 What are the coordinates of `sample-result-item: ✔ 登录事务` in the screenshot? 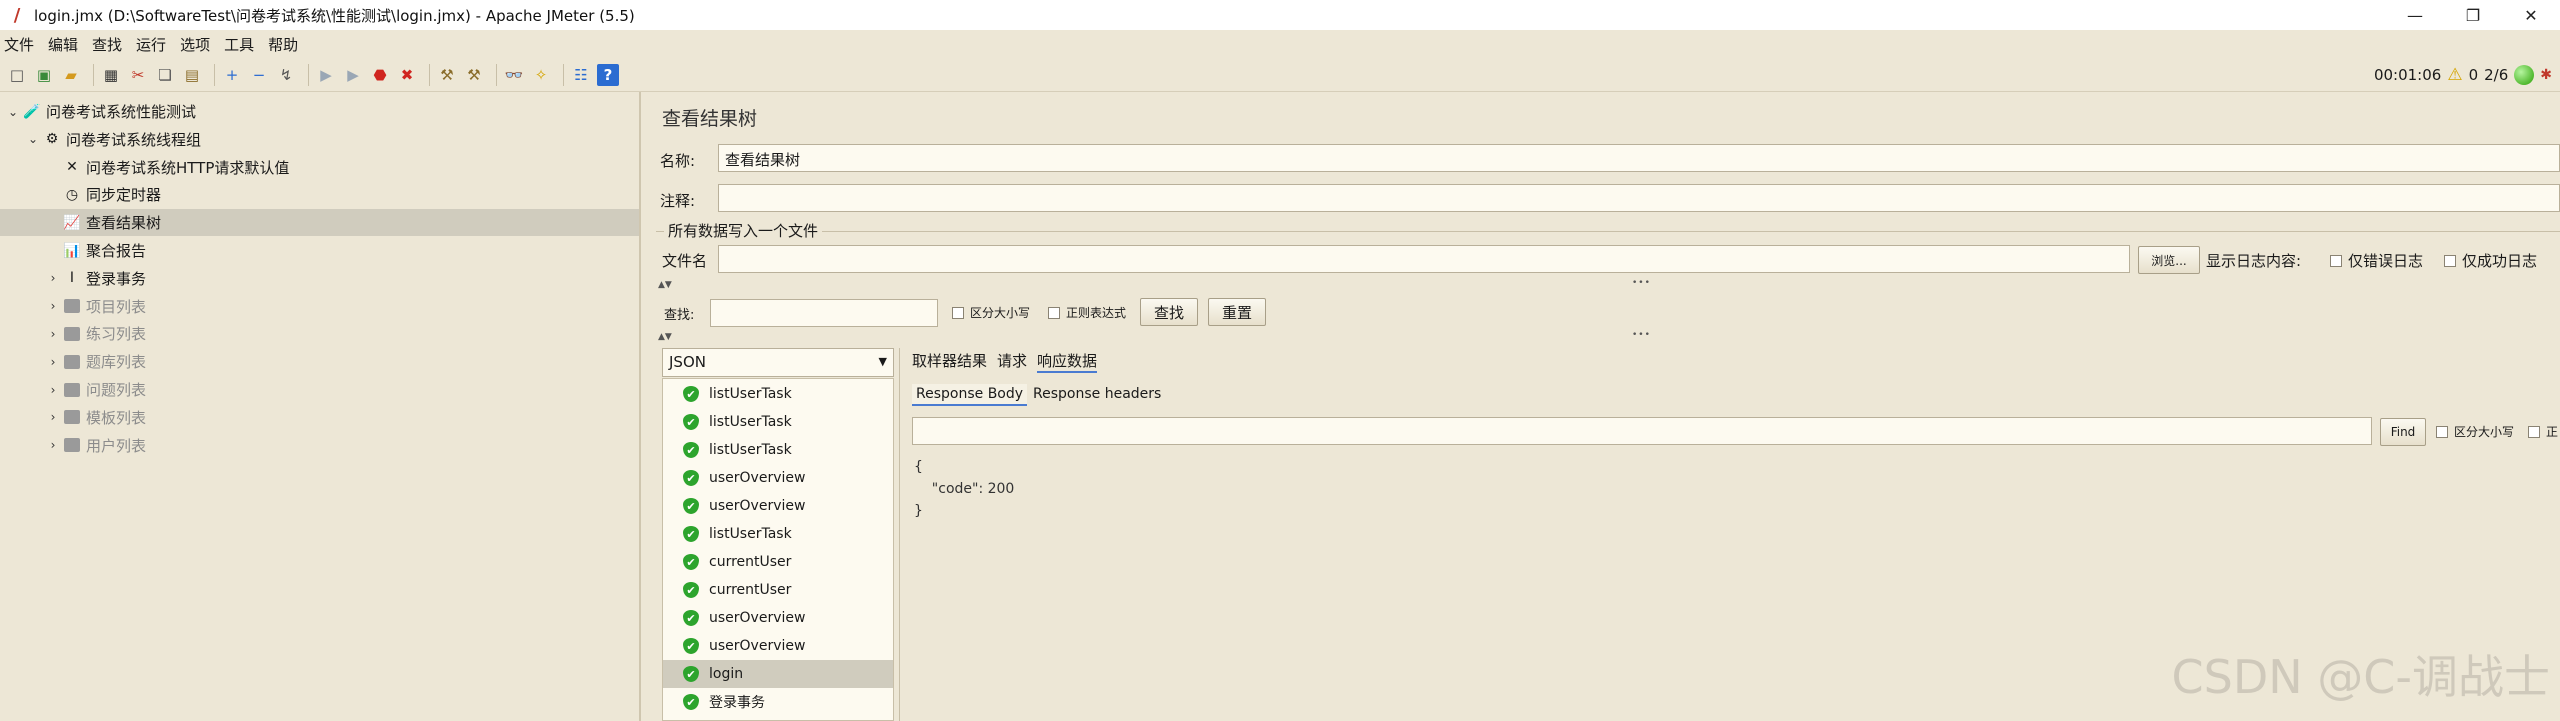 It's located at (778, 702).